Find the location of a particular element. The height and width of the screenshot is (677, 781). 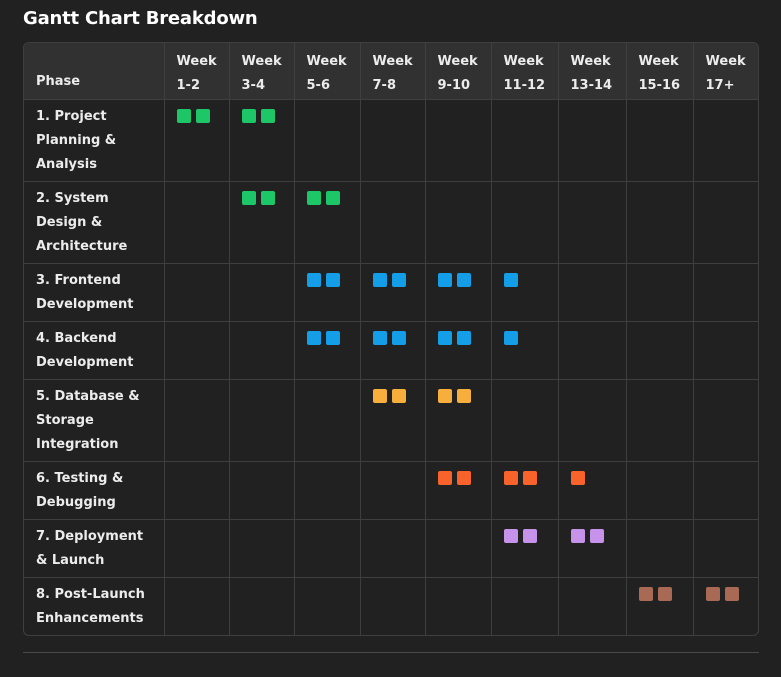

table-row: 6. Testing & Debugging is located at coordinates (391, 490).